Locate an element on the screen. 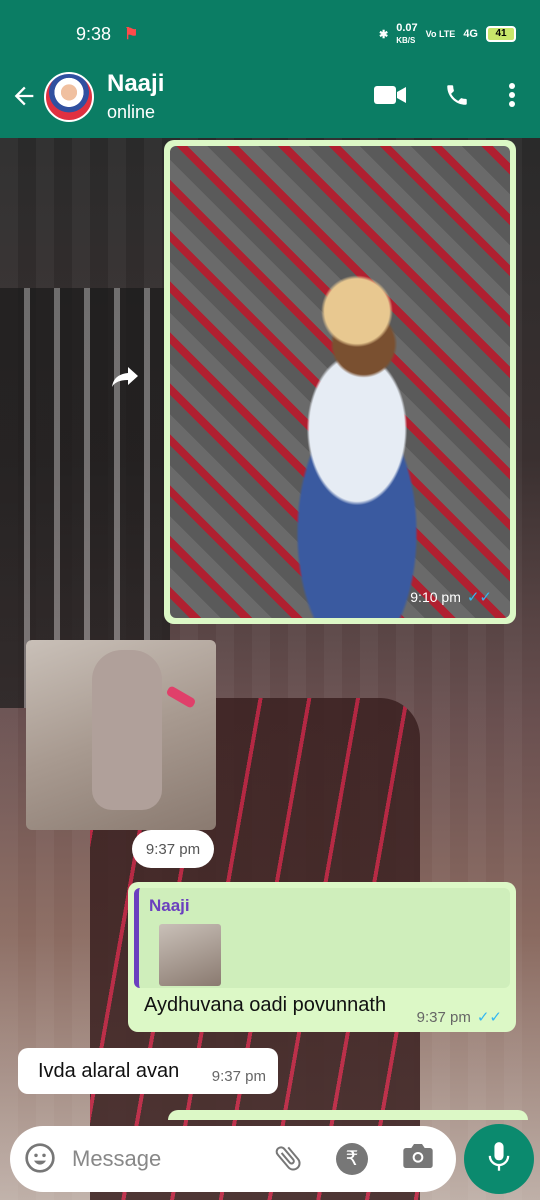 Image resolution: width=540 pixels, height=1200 pixels. quoted-sender: Naaji is located at coordinates (169, 905).